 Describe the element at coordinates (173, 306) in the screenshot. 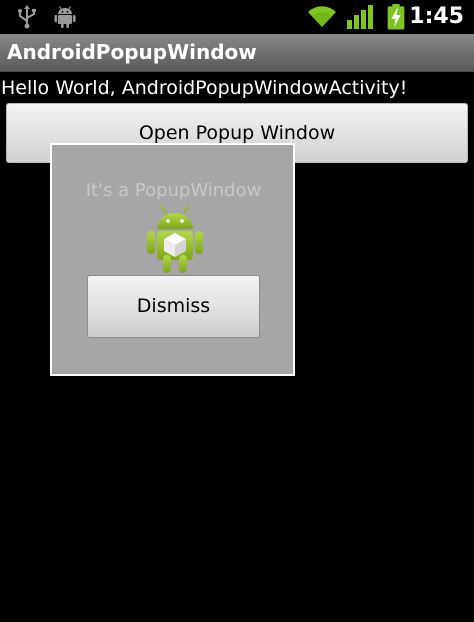

I see `dismiss-button: Dismiss` at that location.